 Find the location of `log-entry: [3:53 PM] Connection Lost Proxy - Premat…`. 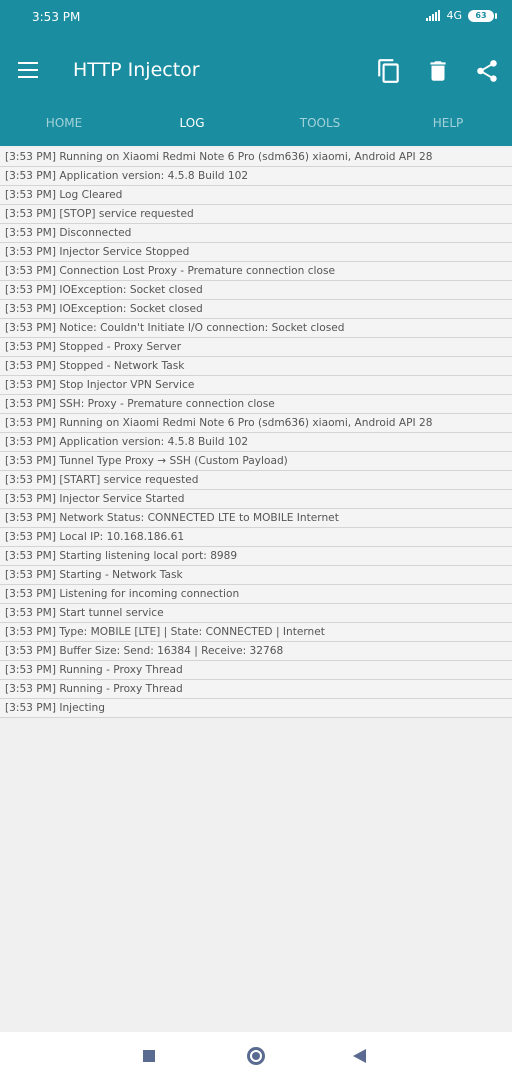

log-entry: [3:53 PM] Connection Lost Proxy - Premat… is located at coordinates (256, 271).